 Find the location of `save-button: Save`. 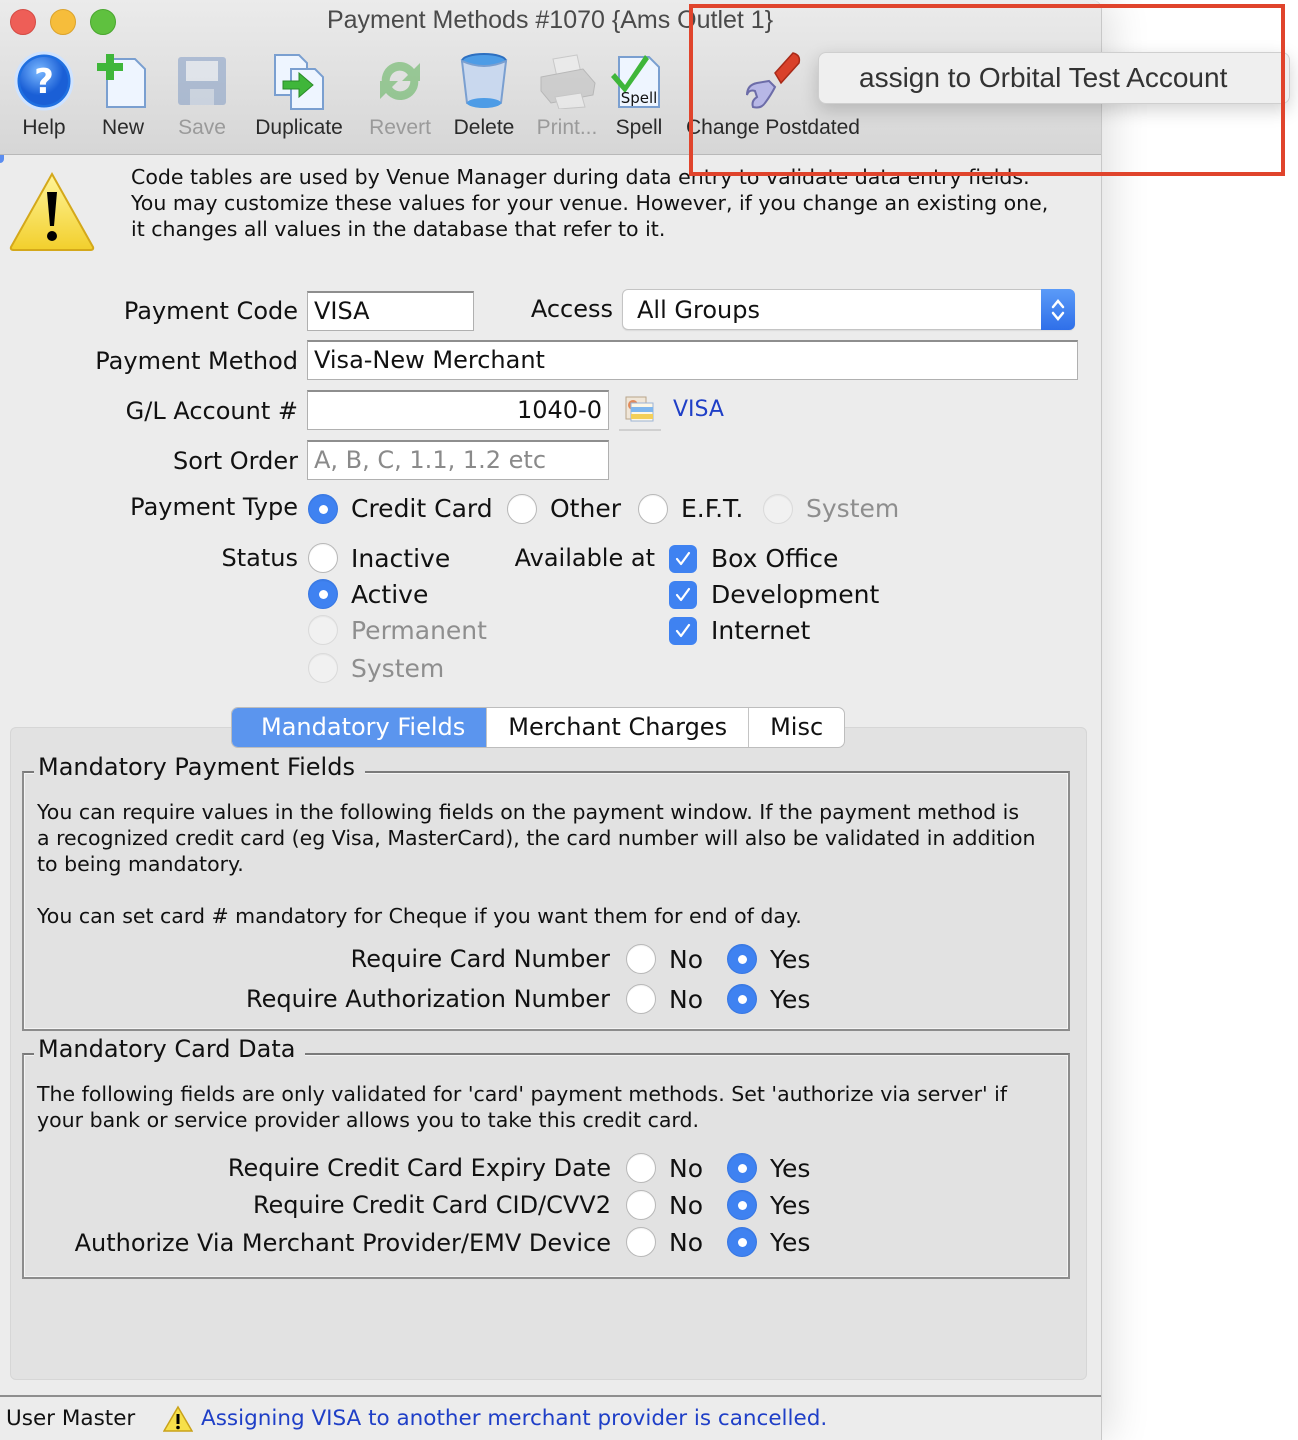

save-button: Save is located at coordinates (202, 98).